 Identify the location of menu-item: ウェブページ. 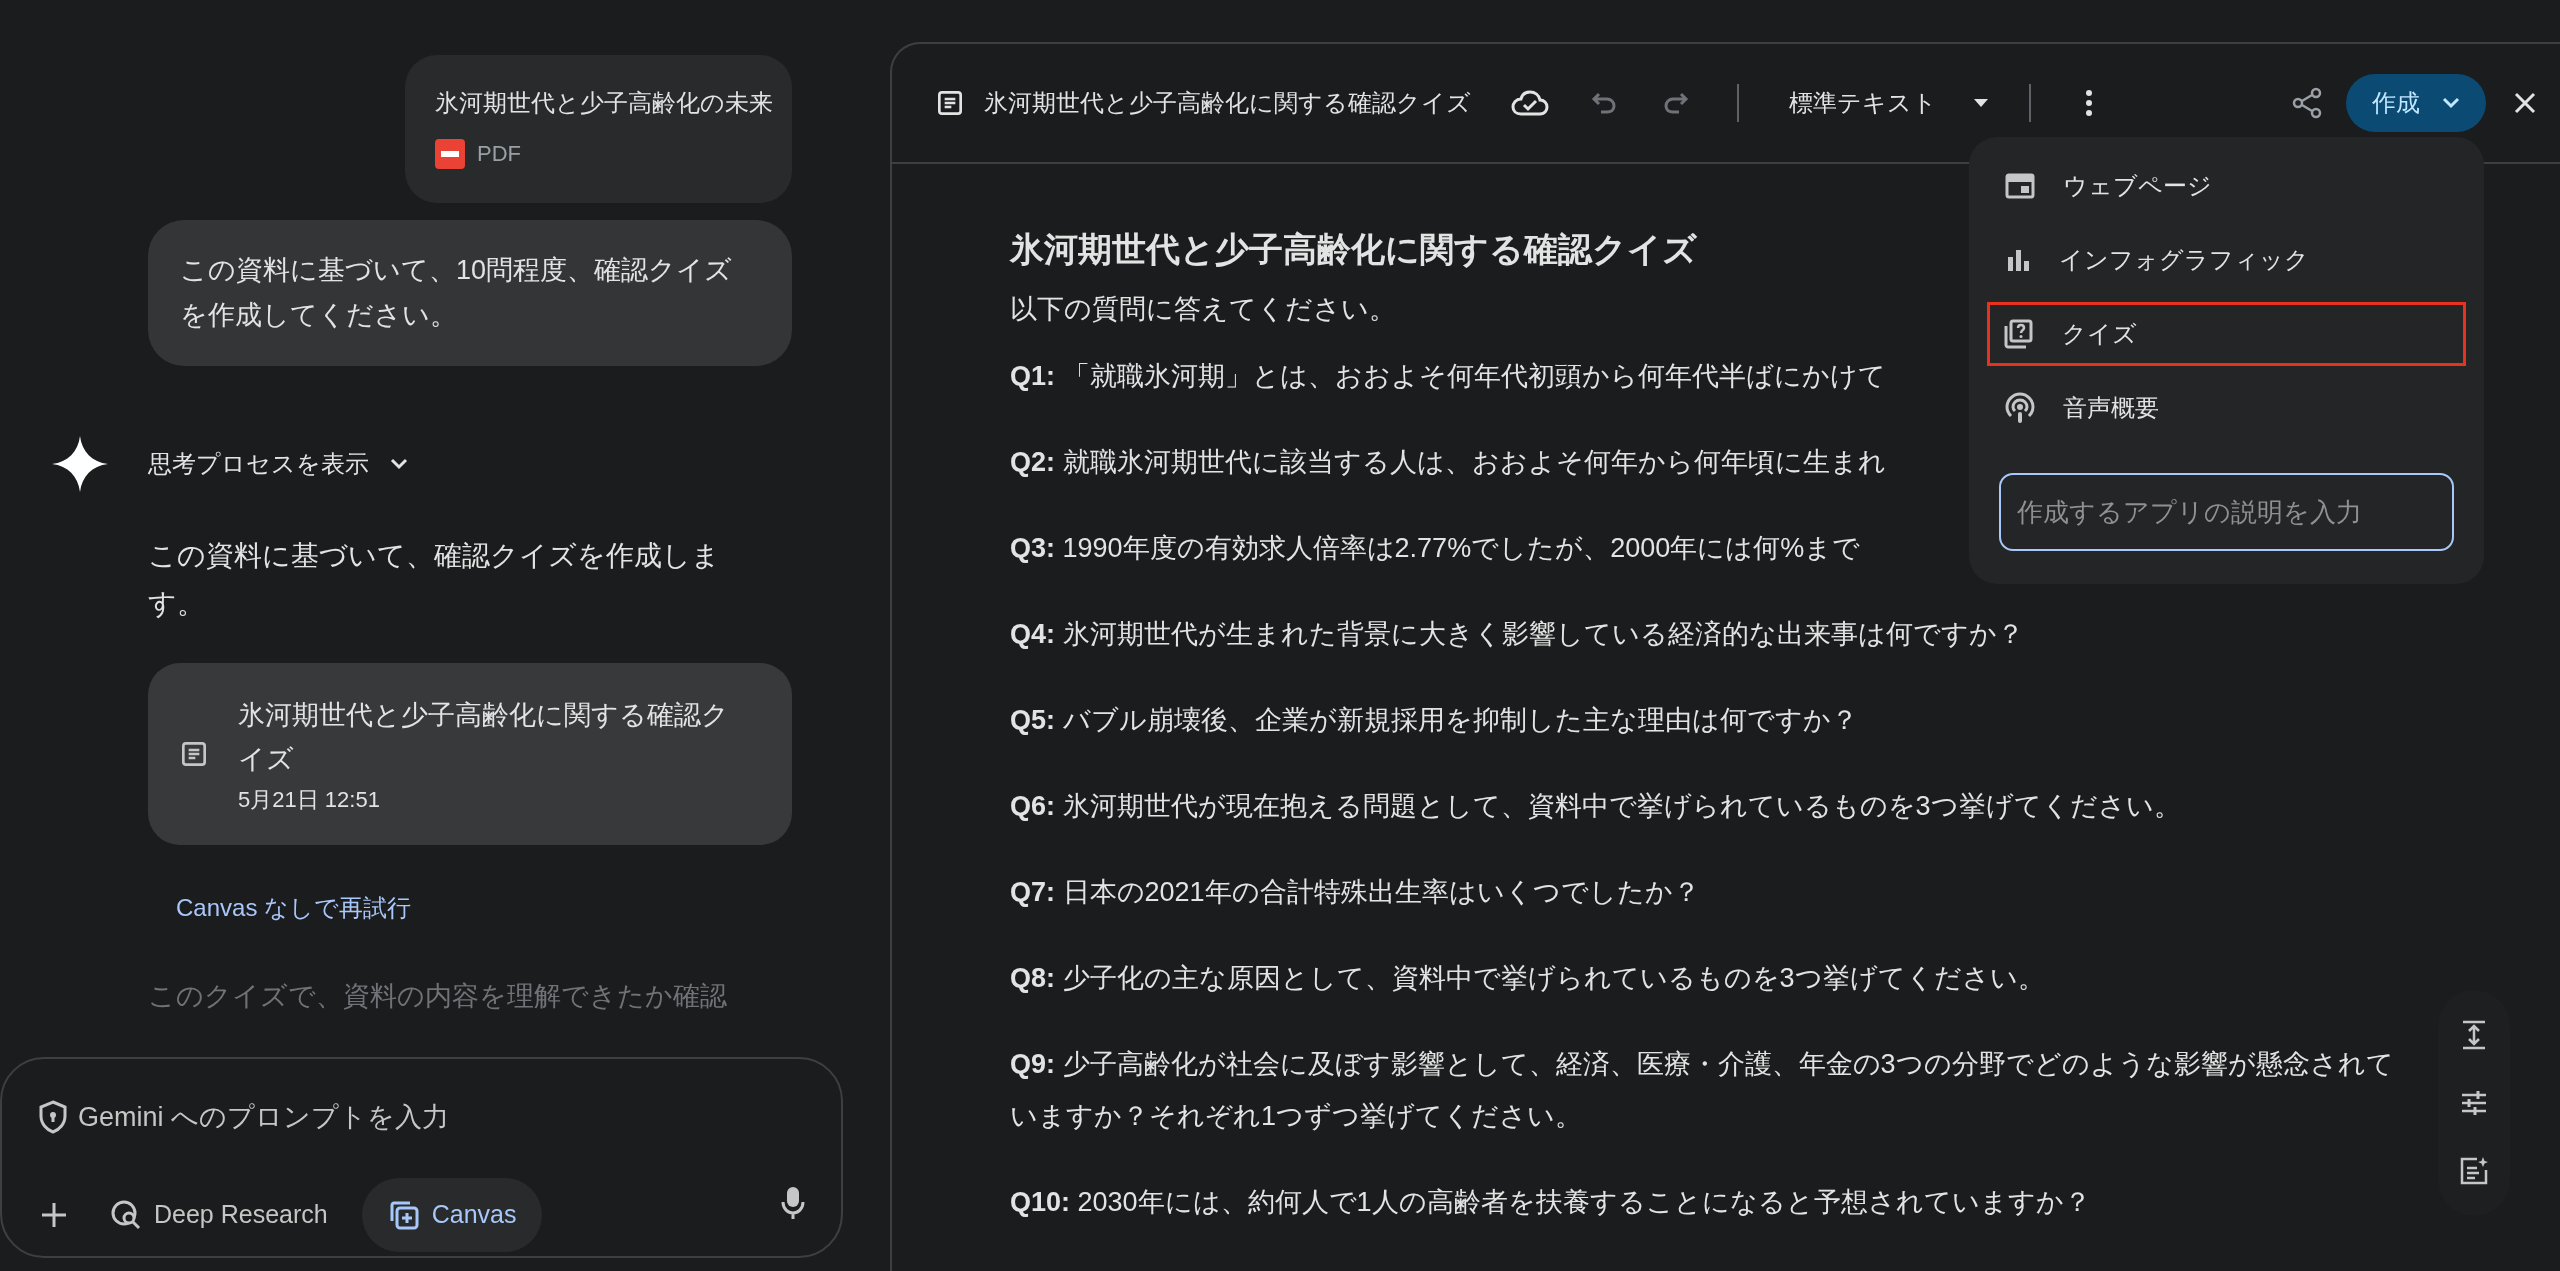
(2226, 186).